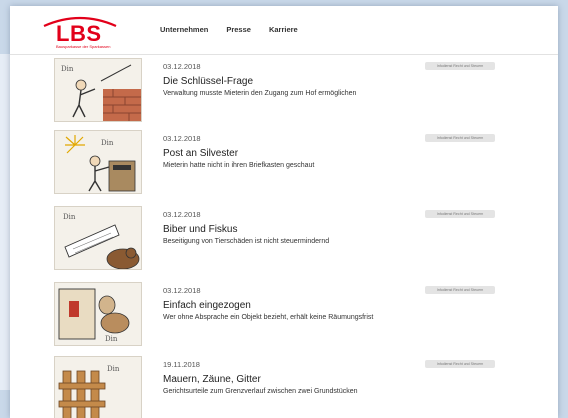 Image resolution: width=568 pixels, height=418 pixels. What do you see at coordinates (89, 391) in the screenshot?
I see `cartoon-fence-image: Din` at bounding box center [89, 391].